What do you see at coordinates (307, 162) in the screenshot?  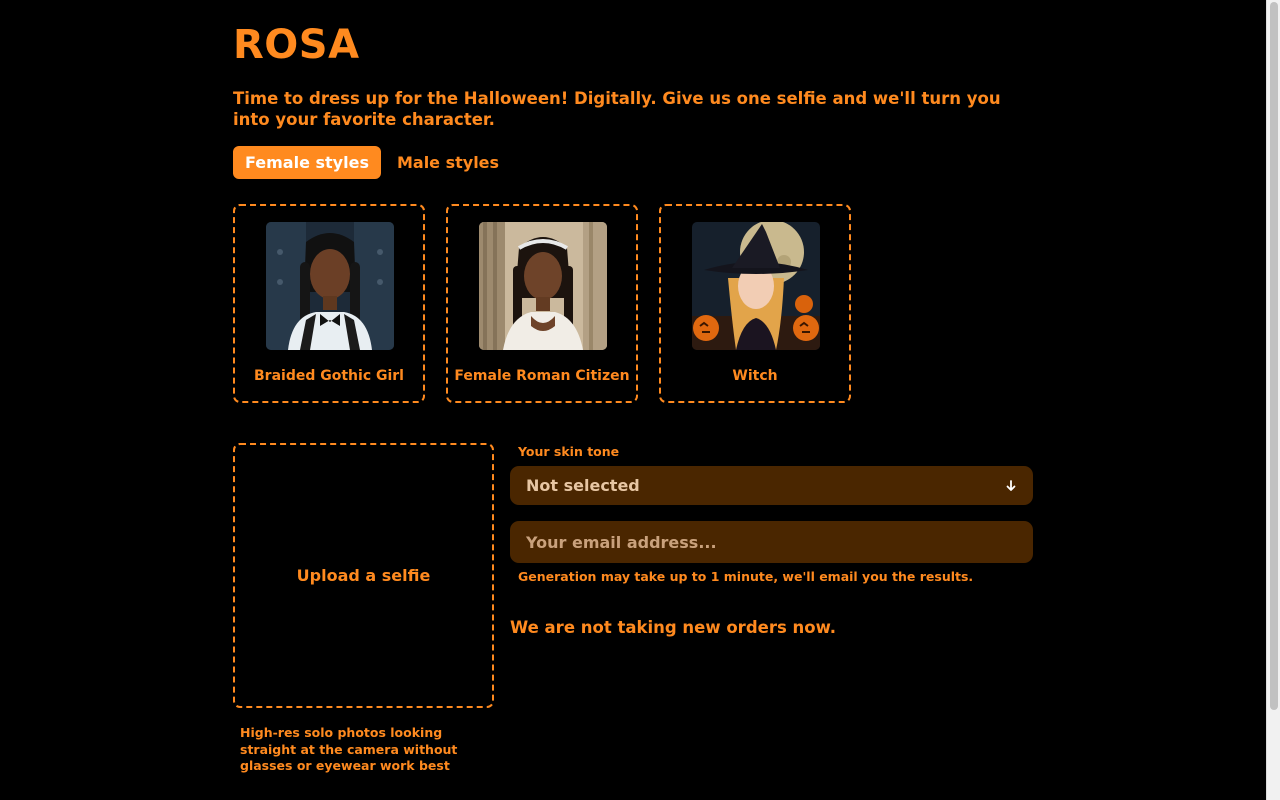 I see `tab-female-styles: Female styles` at bounding box center [307, 162].